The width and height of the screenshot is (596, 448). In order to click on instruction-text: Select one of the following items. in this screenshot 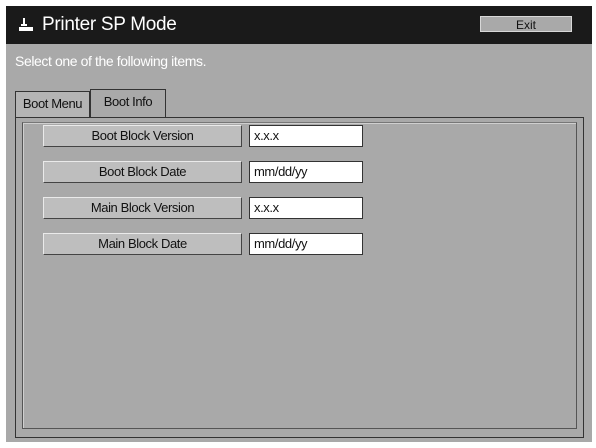, I will do `click(111, 61)`.